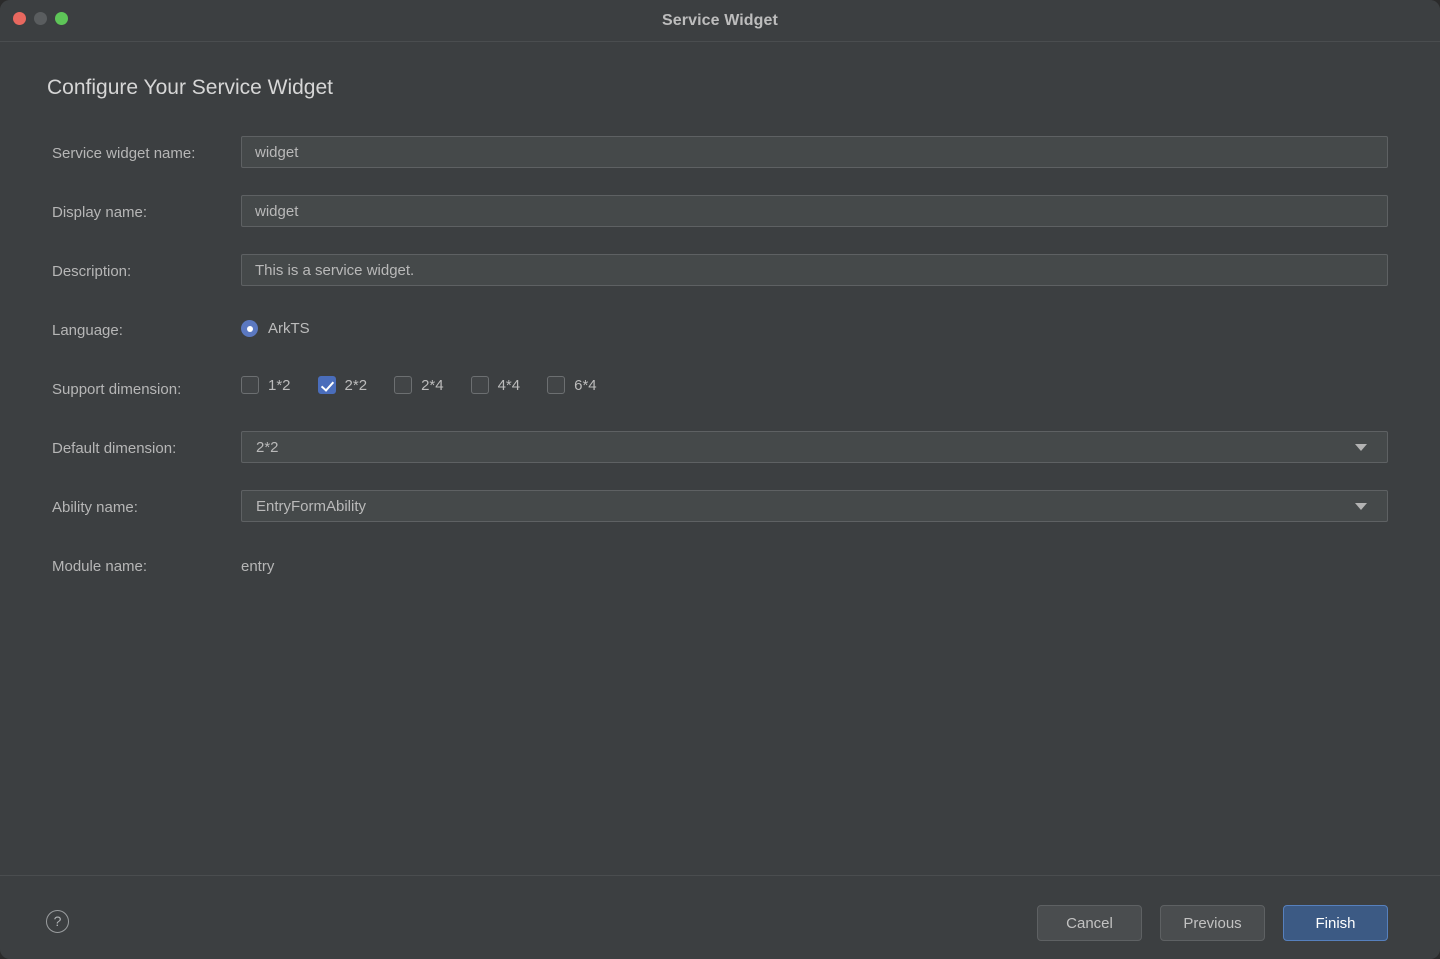 This screenshot has height=959, width=1440. Describe the element at coordinates (432, 385) in the screenshot. I see `checkbox-label-2x4: 2*4` at that location.